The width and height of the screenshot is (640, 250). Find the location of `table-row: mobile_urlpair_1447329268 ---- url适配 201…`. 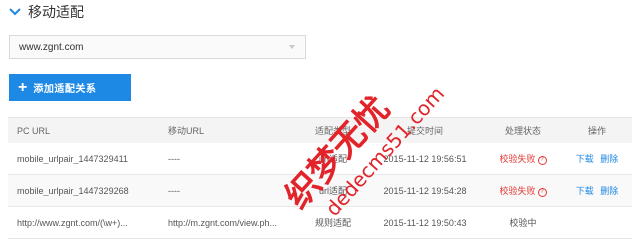

table-row: mobile_urlpair_1447329268 ---- url适配 201… is located at coordinates (320, 191).